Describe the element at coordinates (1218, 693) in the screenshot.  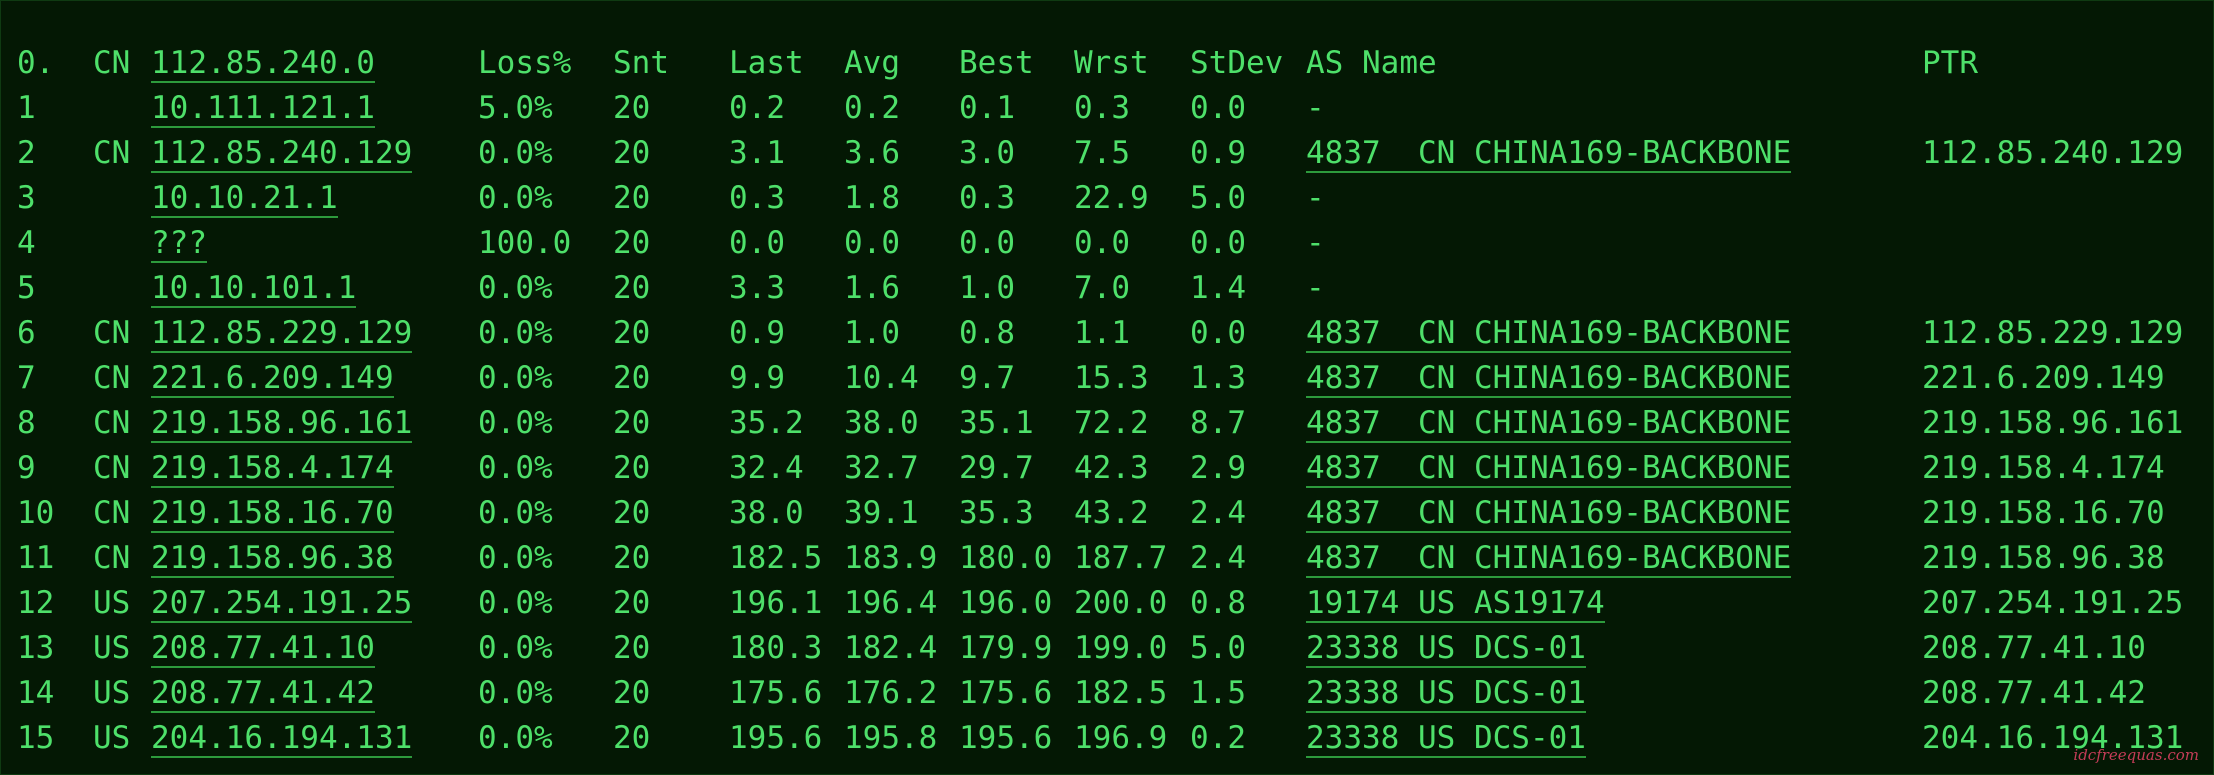
I see `cell-stdev: 1.5` at that location.